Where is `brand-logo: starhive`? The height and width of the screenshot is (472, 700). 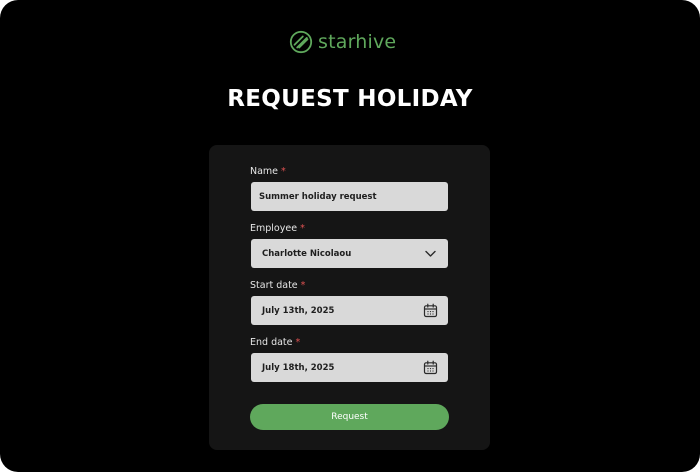 brand-logo: starhive is located at coordinates (342, 42).